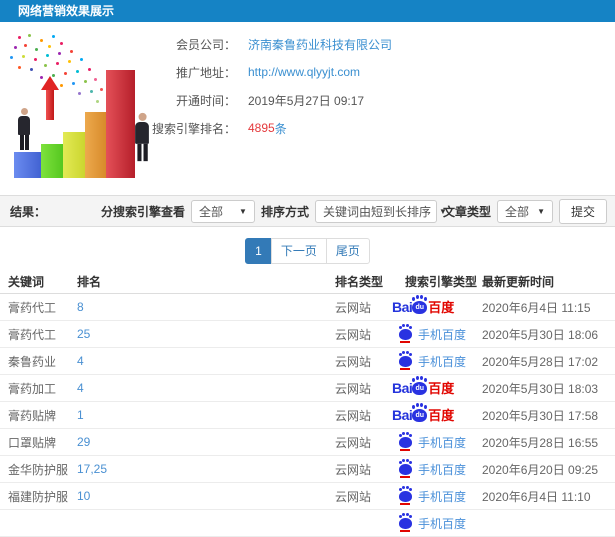 The width and height of the screenshot is (615, 537). Describe the element at coordinates (26, 282) in the screenshot. I see `header-keyword: 关键词` at that location.